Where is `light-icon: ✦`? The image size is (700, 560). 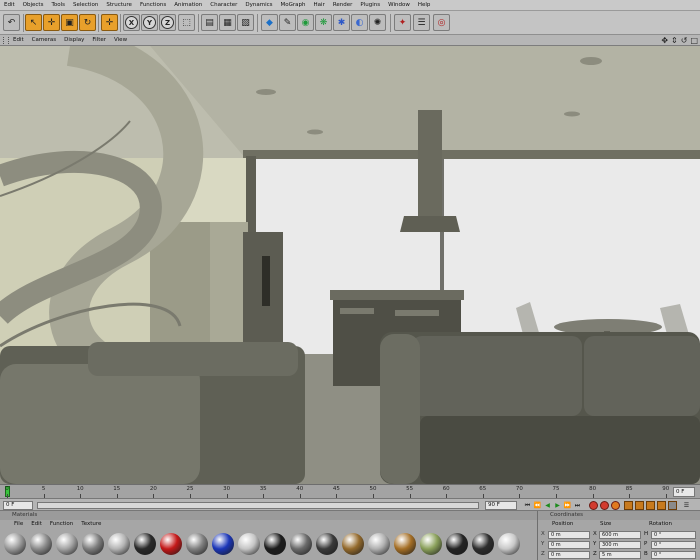 light-icon: ✦ is located at coordinates (402, 22).